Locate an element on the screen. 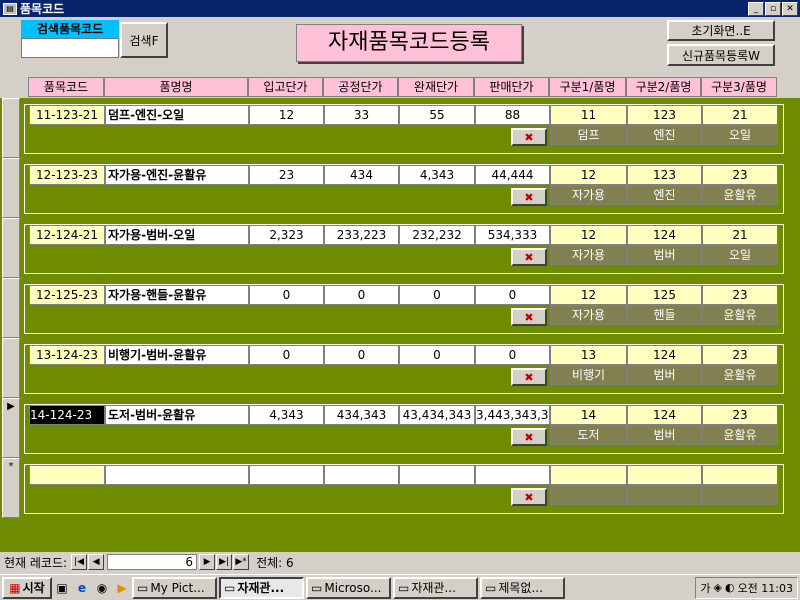 This screenshot has height=600, width=800. cat3-code-field is located at coordinates (740, 475).